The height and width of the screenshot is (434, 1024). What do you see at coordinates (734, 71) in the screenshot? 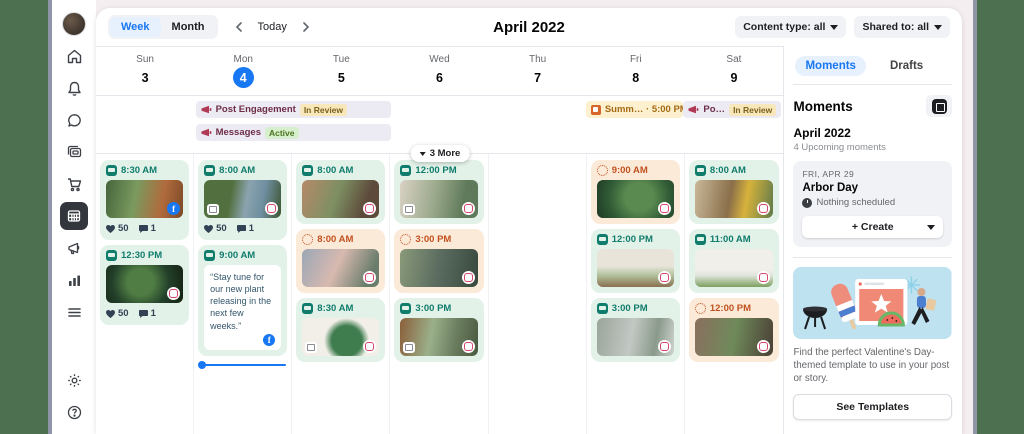
I see `day-header-sat: Sat 9` at bounding box center [734, 71].